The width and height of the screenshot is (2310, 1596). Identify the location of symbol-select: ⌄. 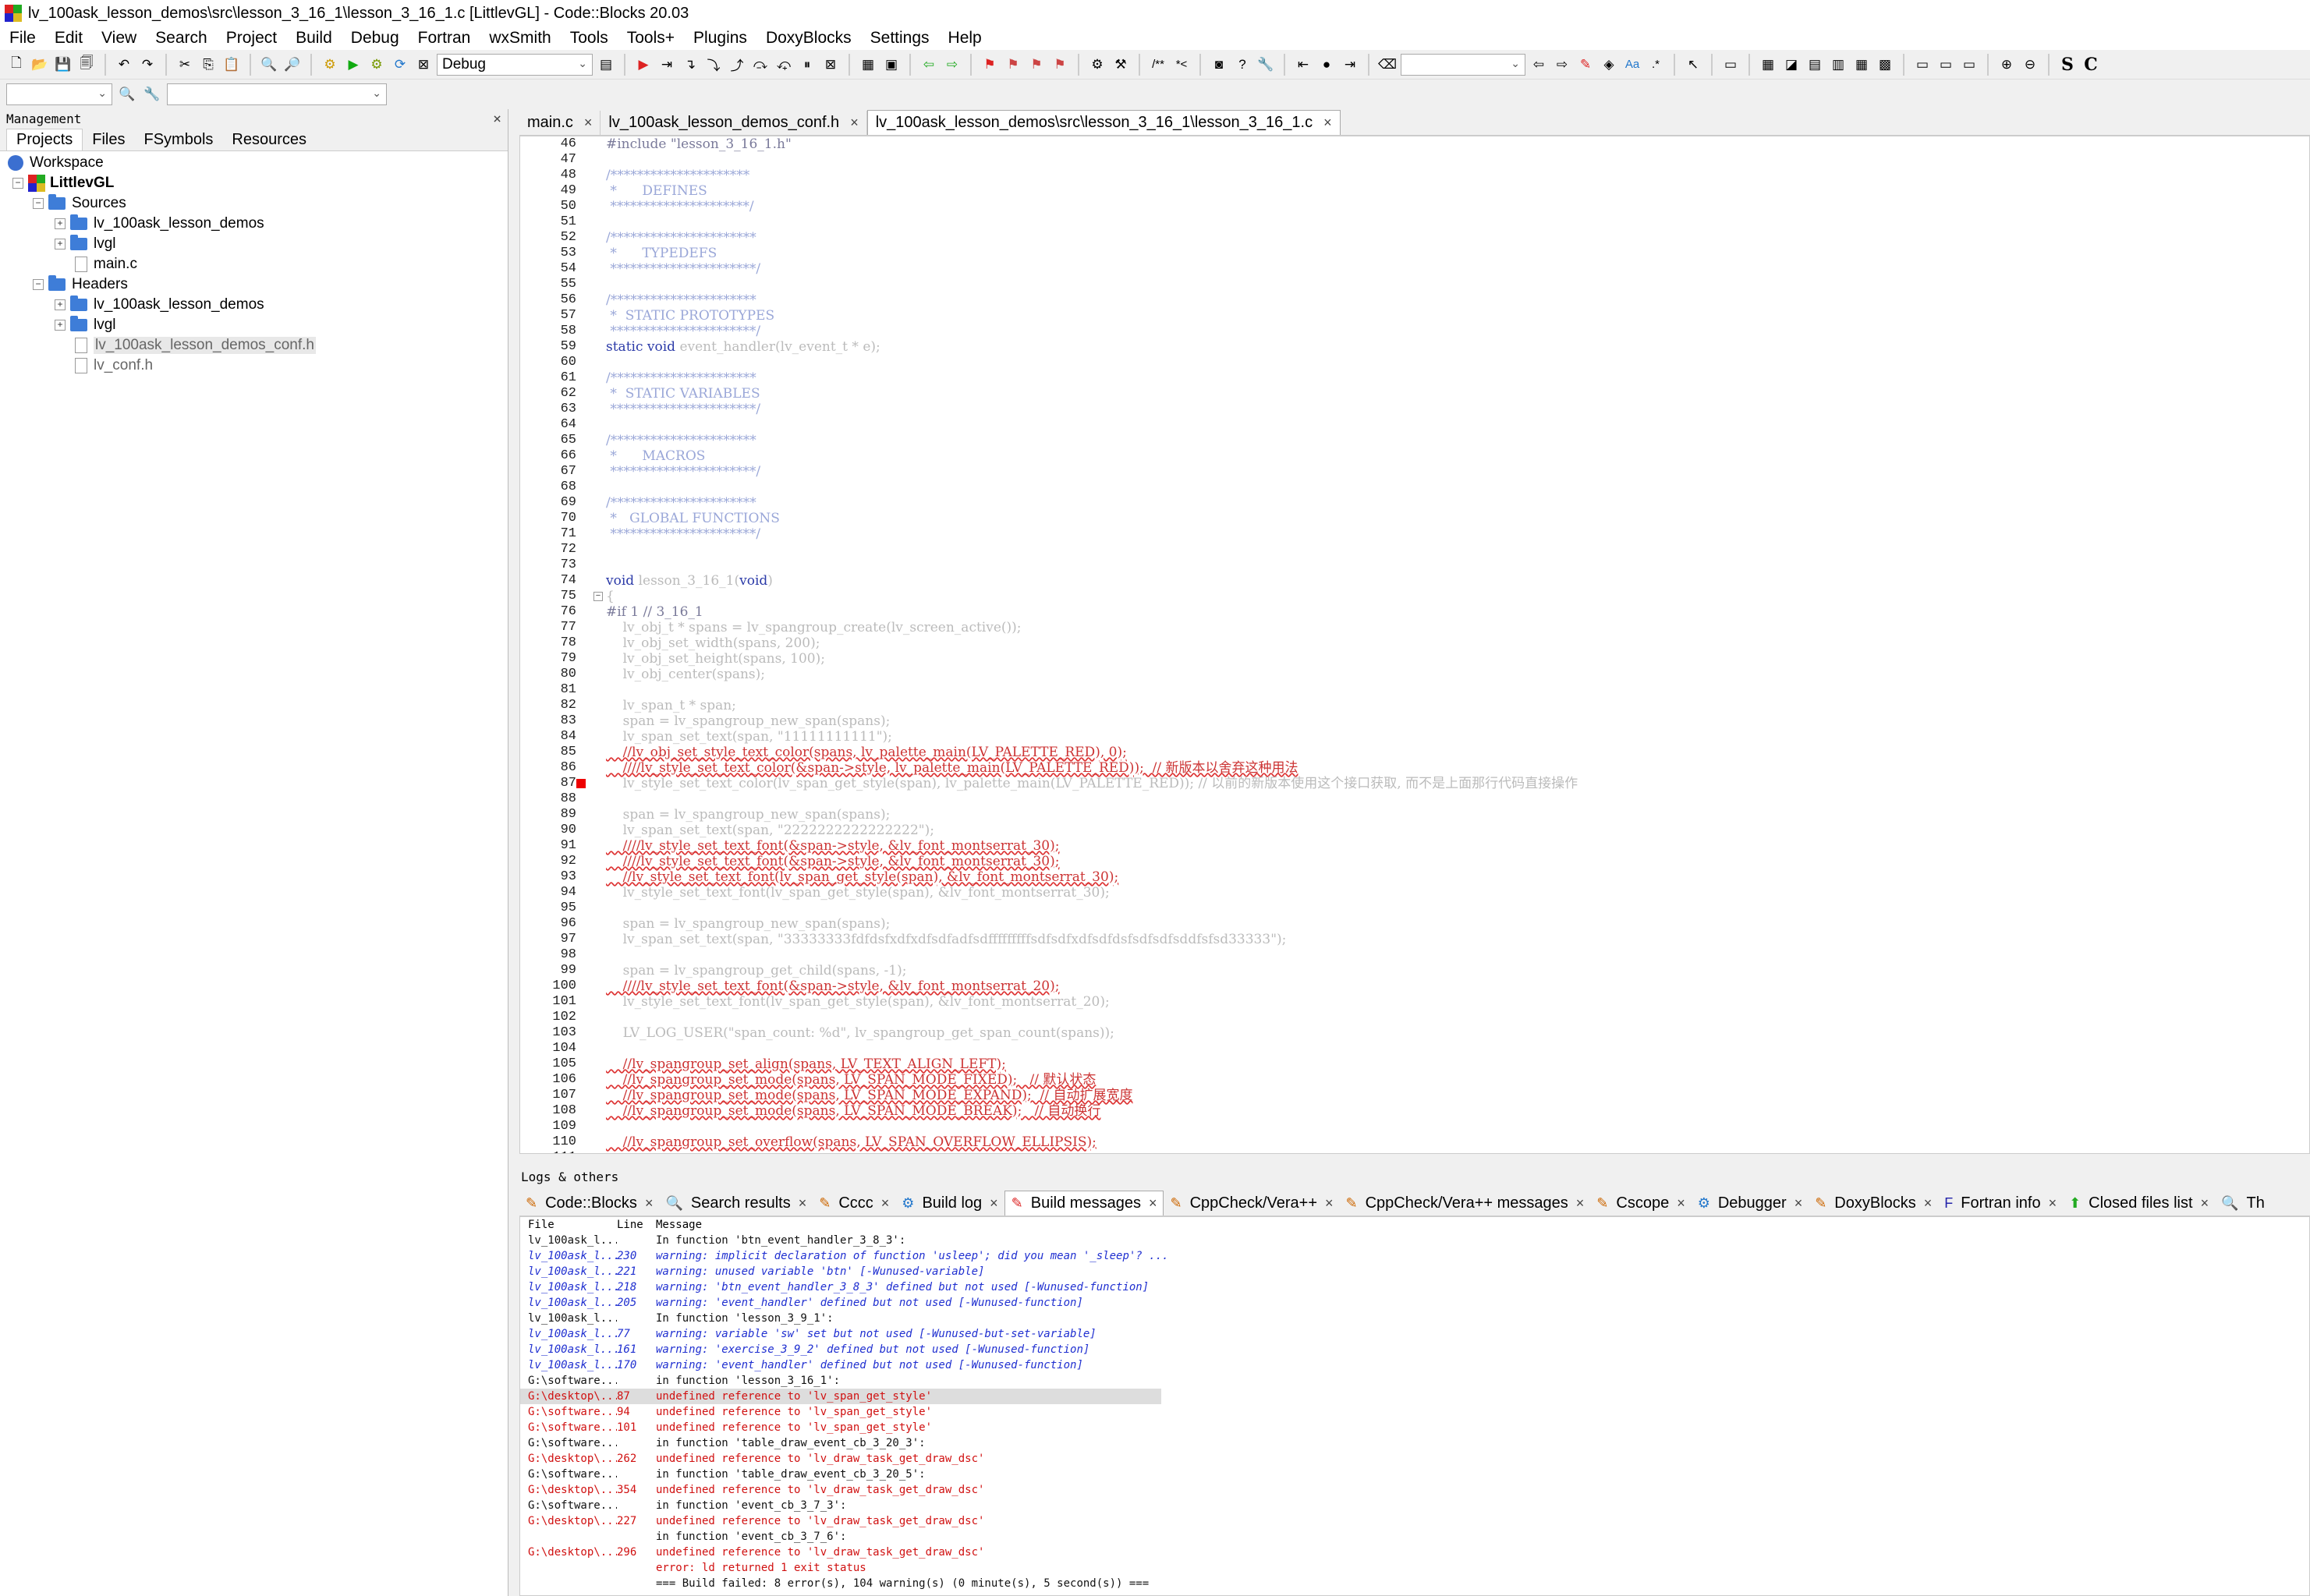
(277, 94).